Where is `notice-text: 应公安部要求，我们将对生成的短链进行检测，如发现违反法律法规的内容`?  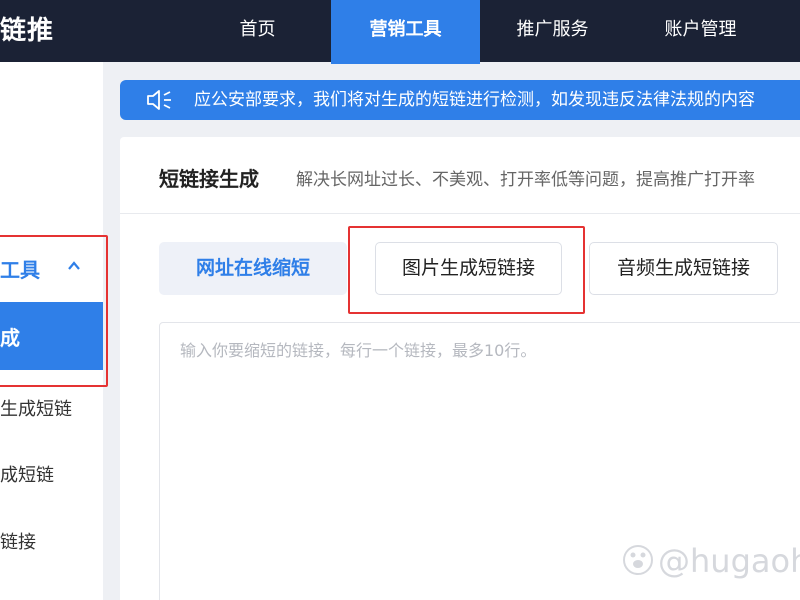
notice-text: 应公安部要求，我们将对生成的短链进行检测，如发现违反法律法规的内容 is located at coordinates (474, 100).